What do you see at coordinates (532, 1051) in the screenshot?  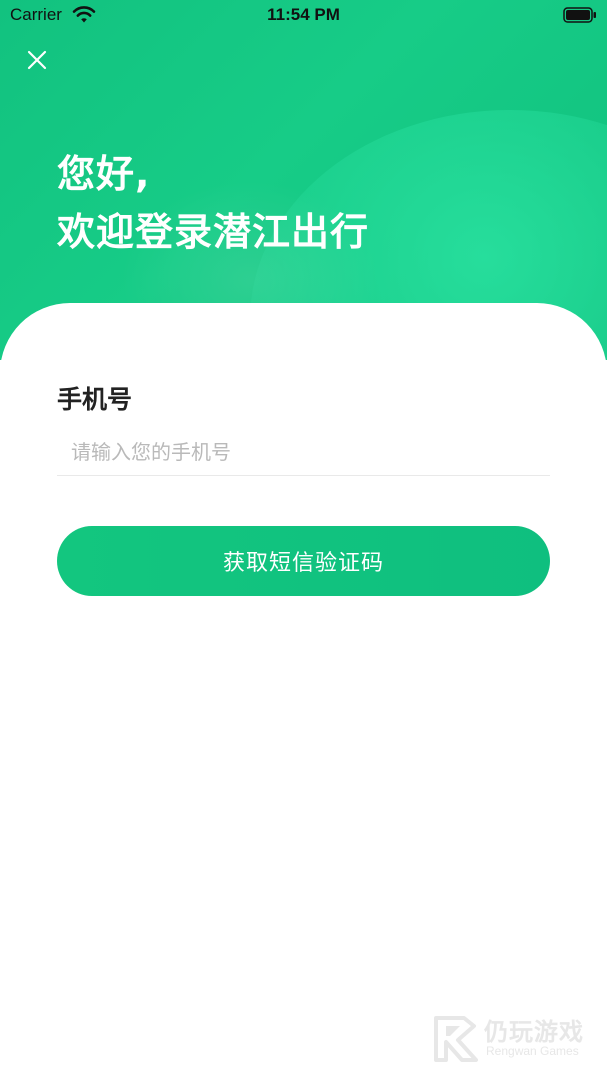 I see `watermark-subtitle: Rengwan Games` at bounding box center [532, 1051].